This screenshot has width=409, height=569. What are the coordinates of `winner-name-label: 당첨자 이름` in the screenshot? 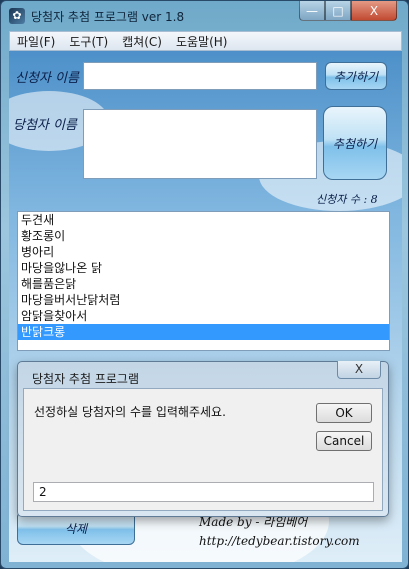 It's located at (45, 125).